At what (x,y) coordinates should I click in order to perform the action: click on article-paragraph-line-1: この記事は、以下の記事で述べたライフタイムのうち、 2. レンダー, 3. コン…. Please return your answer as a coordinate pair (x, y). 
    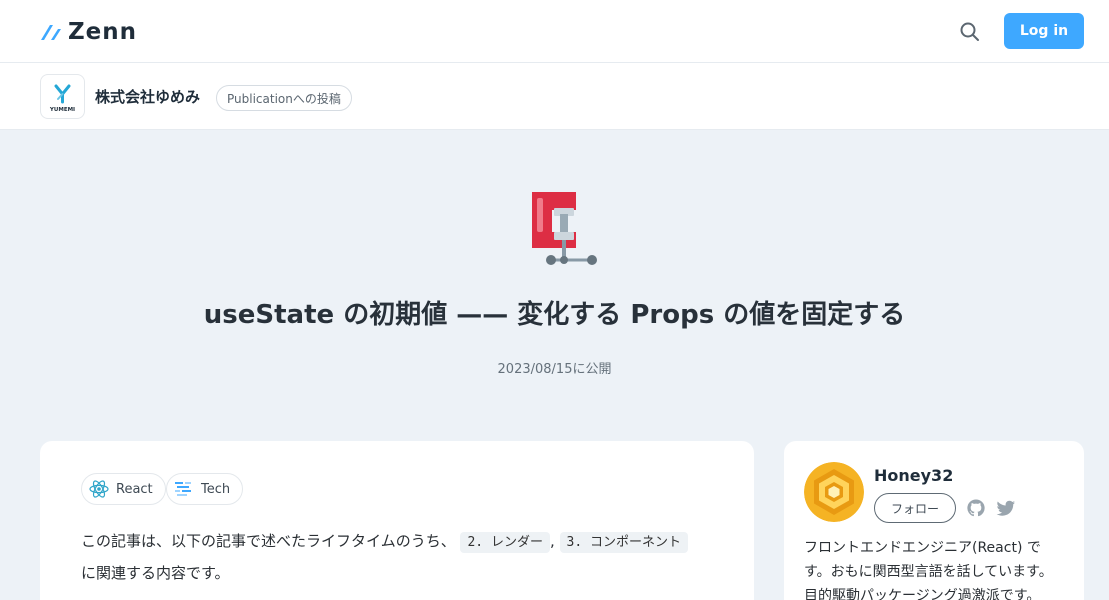
    Looking at the image, I should click on (385, 541).